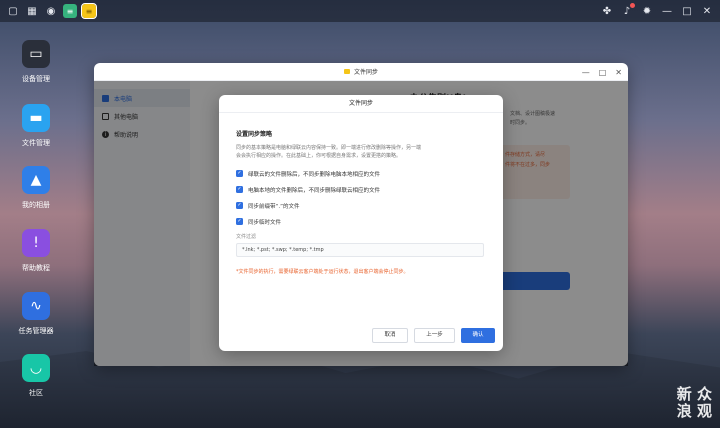 This screenshot has width=720, height=428. Describe the element at coordinates (36, 306) in the screenshot. I see `task-icon: ∿` at that location.